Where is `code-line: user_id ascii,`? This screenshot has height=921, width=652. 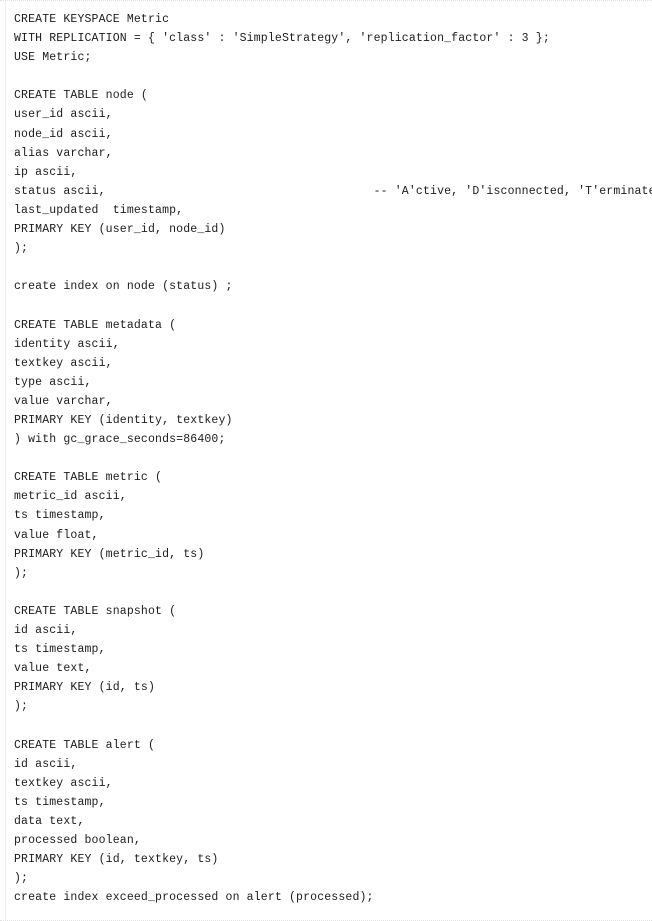
code-line: user_id ascii, is located at coordinates (63, 115).